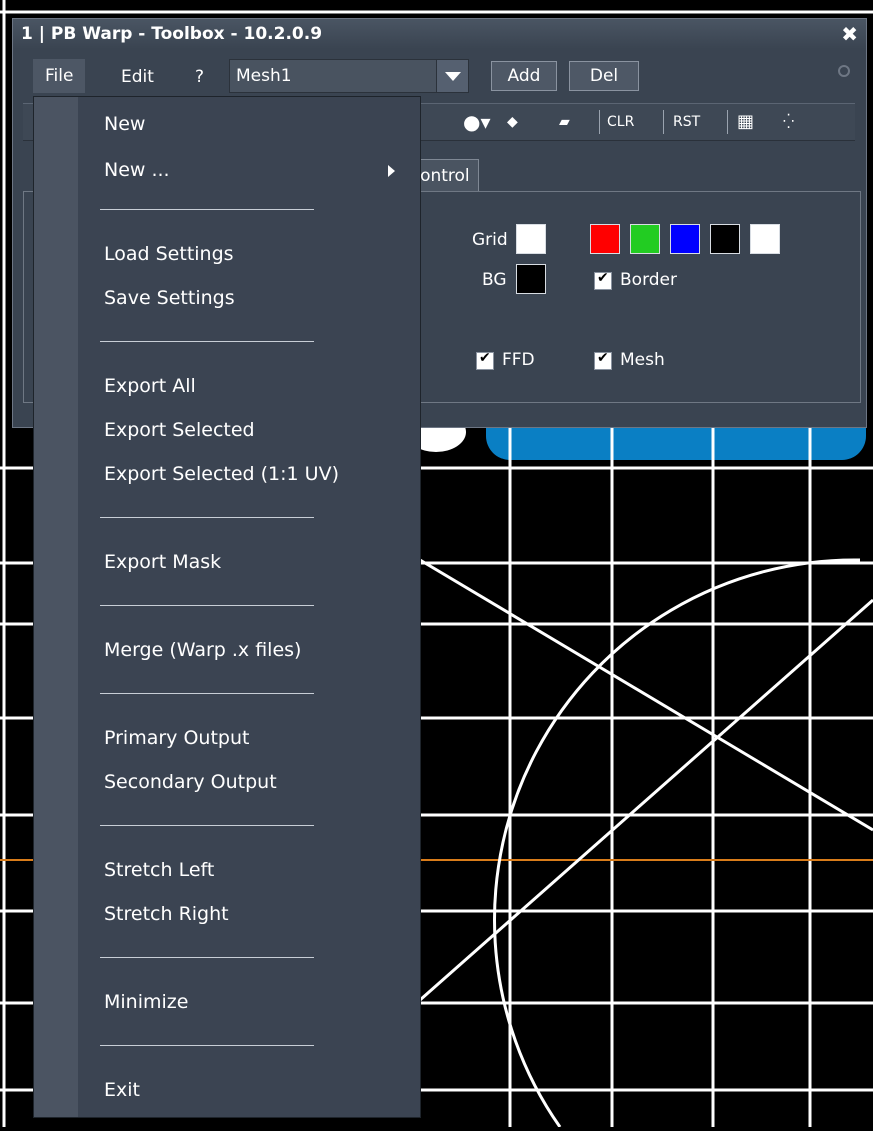 The width and height of the screenshot is (873, 1131). Describe the element at coordinates (564, 122) in the screenshot. I see `eraser-icon: ▰` at that location.